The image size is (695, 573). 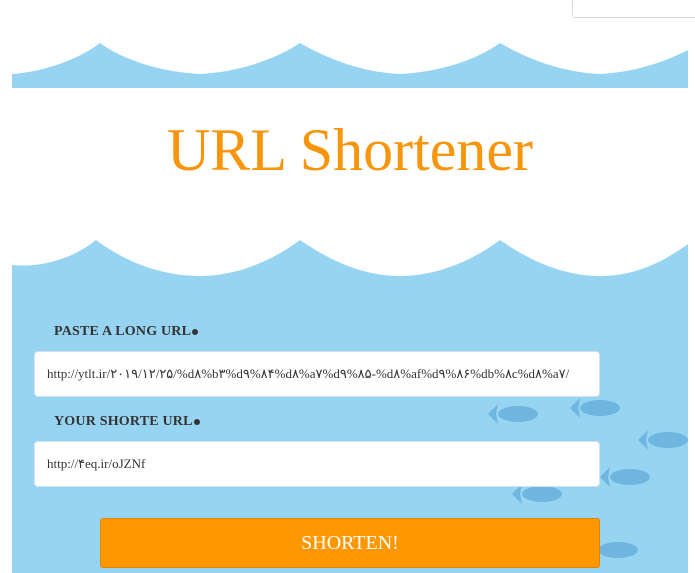 I want to click on short-url-label: YOUR SHORTE URL, so click(x=127, y=422).